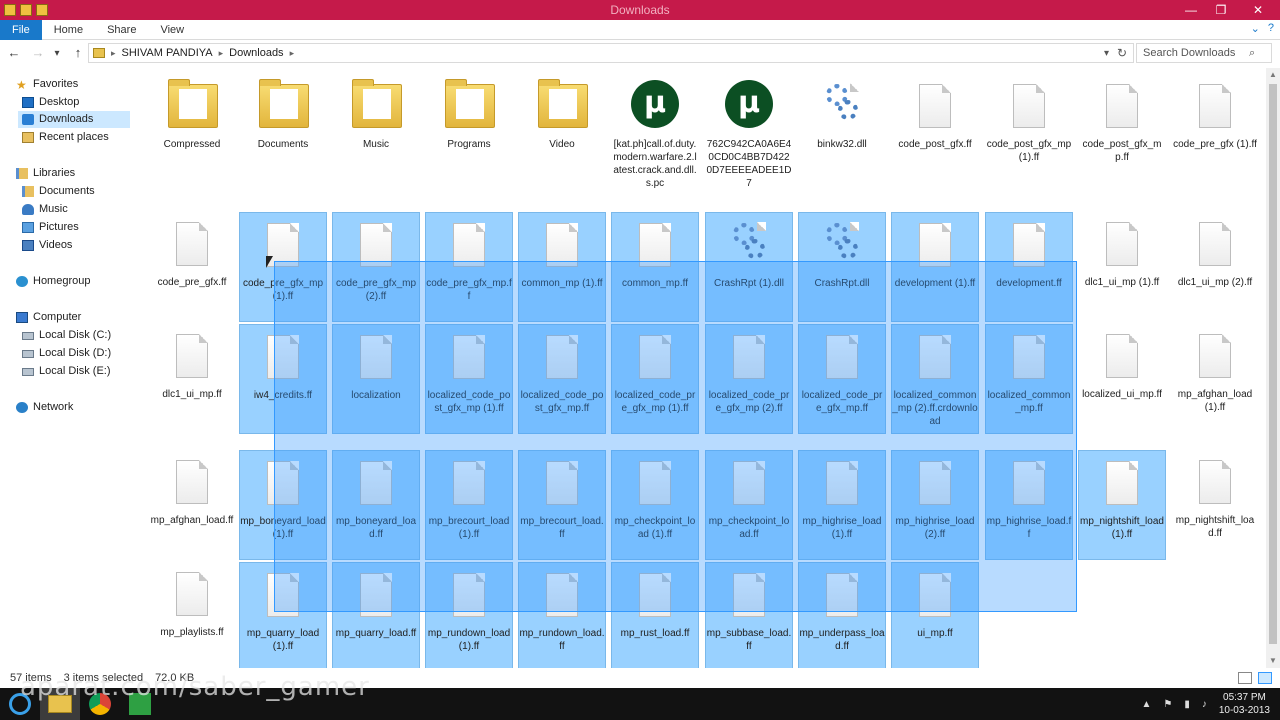 The image size is (1280, 720). Describe the element at coordinates (1193, 53) in the screenshot. I see `search-input` at that location.